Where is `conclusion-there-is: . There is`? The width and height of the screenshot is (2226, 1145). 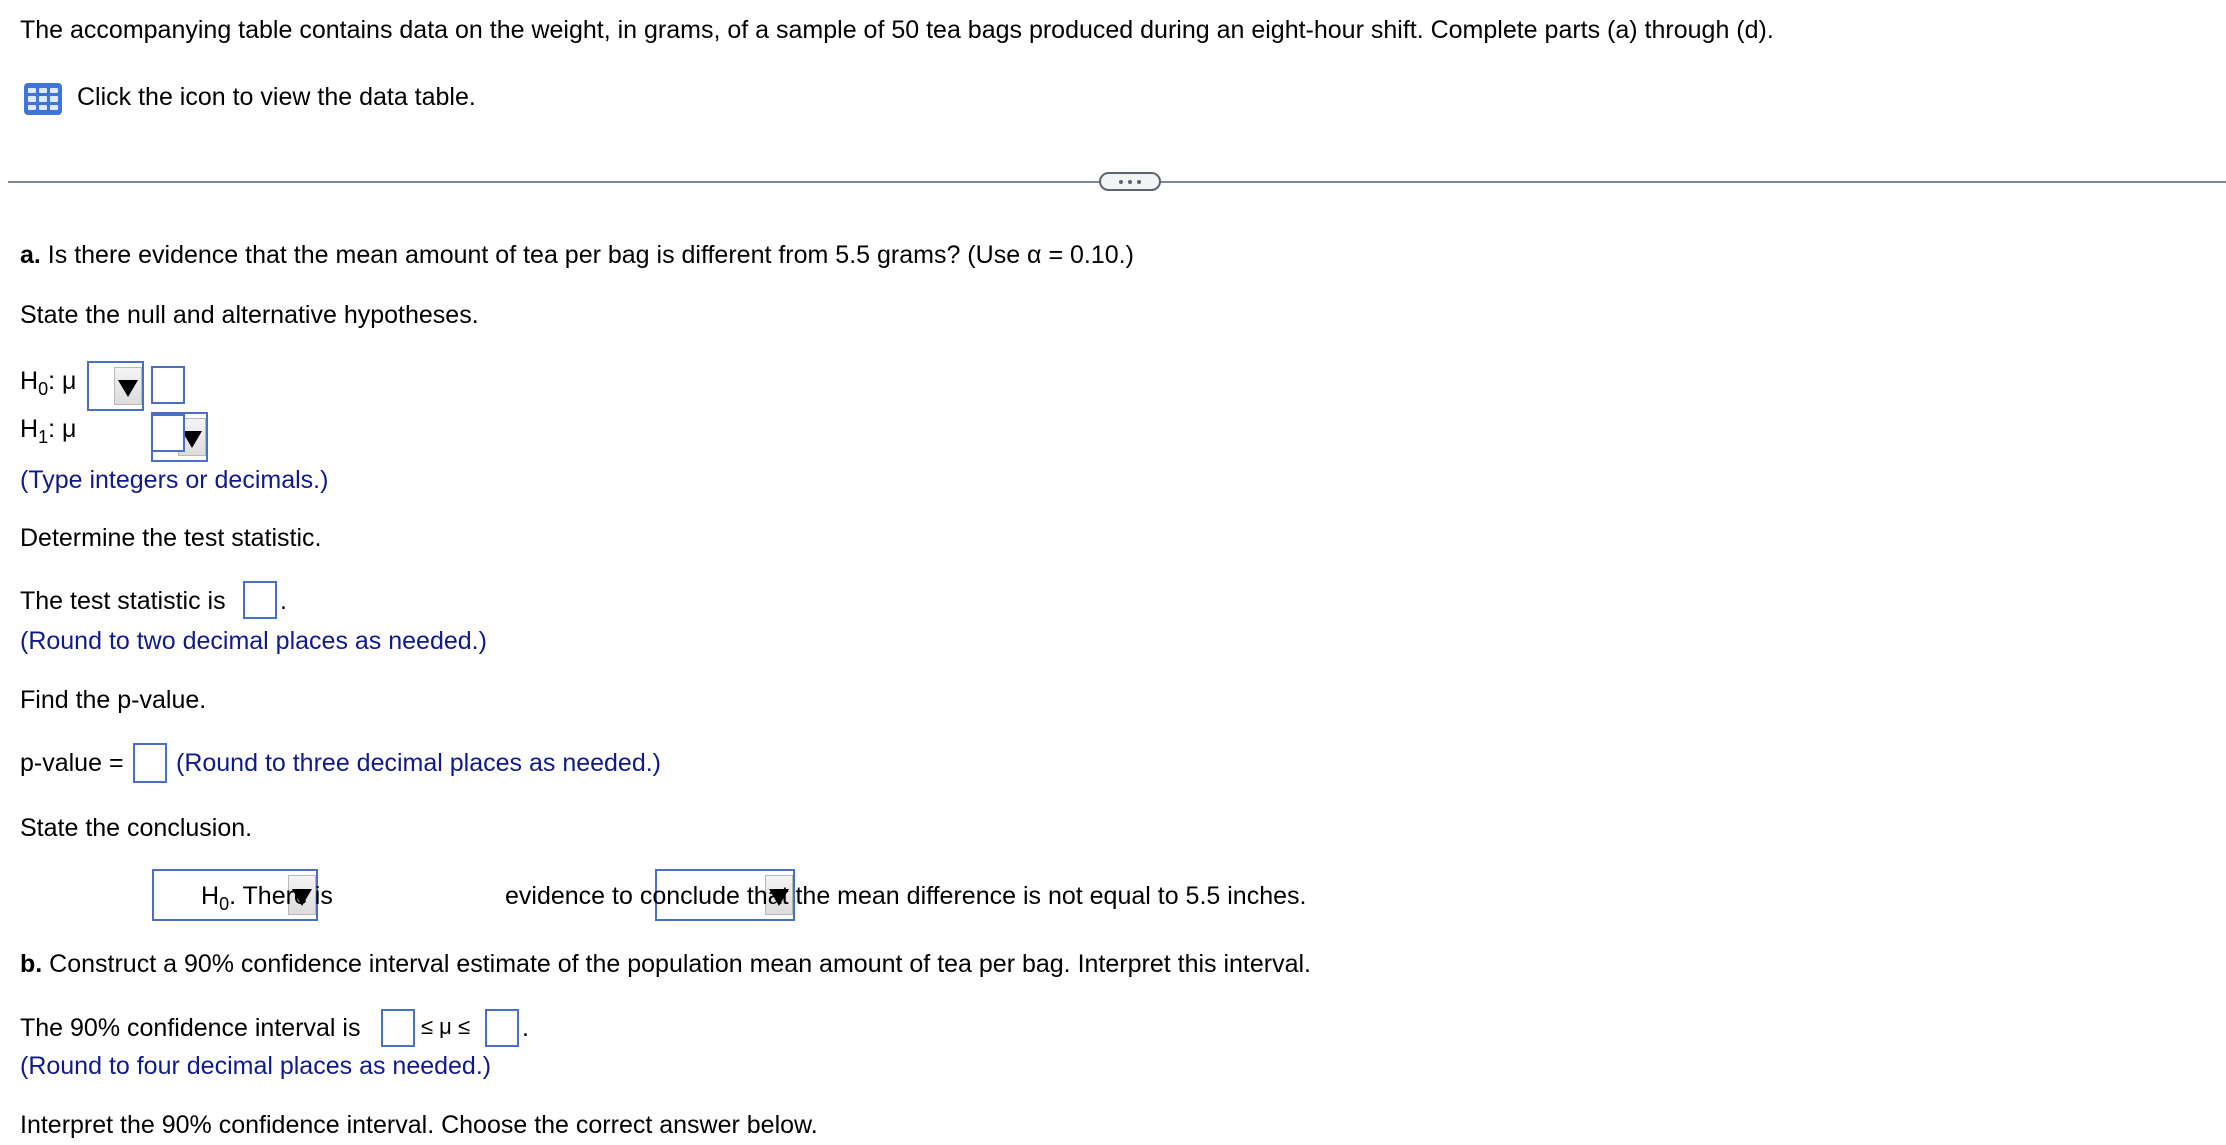 conclusion-there-is: . There is is located at coordinates (281, 896).